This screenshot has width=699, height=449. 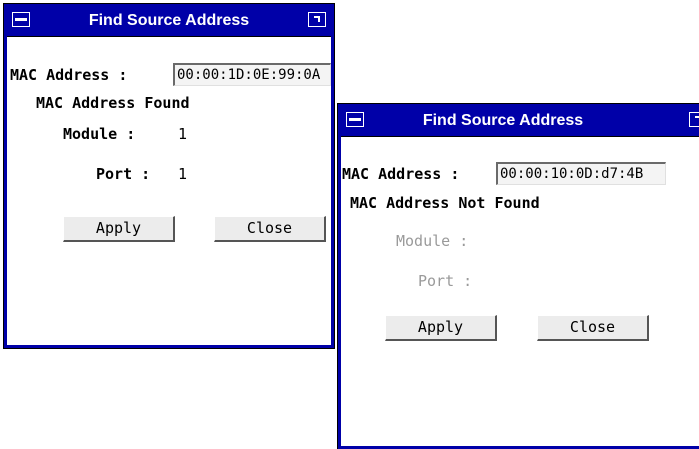 I want to click on port-value: 1, so click(x=183, y=174).